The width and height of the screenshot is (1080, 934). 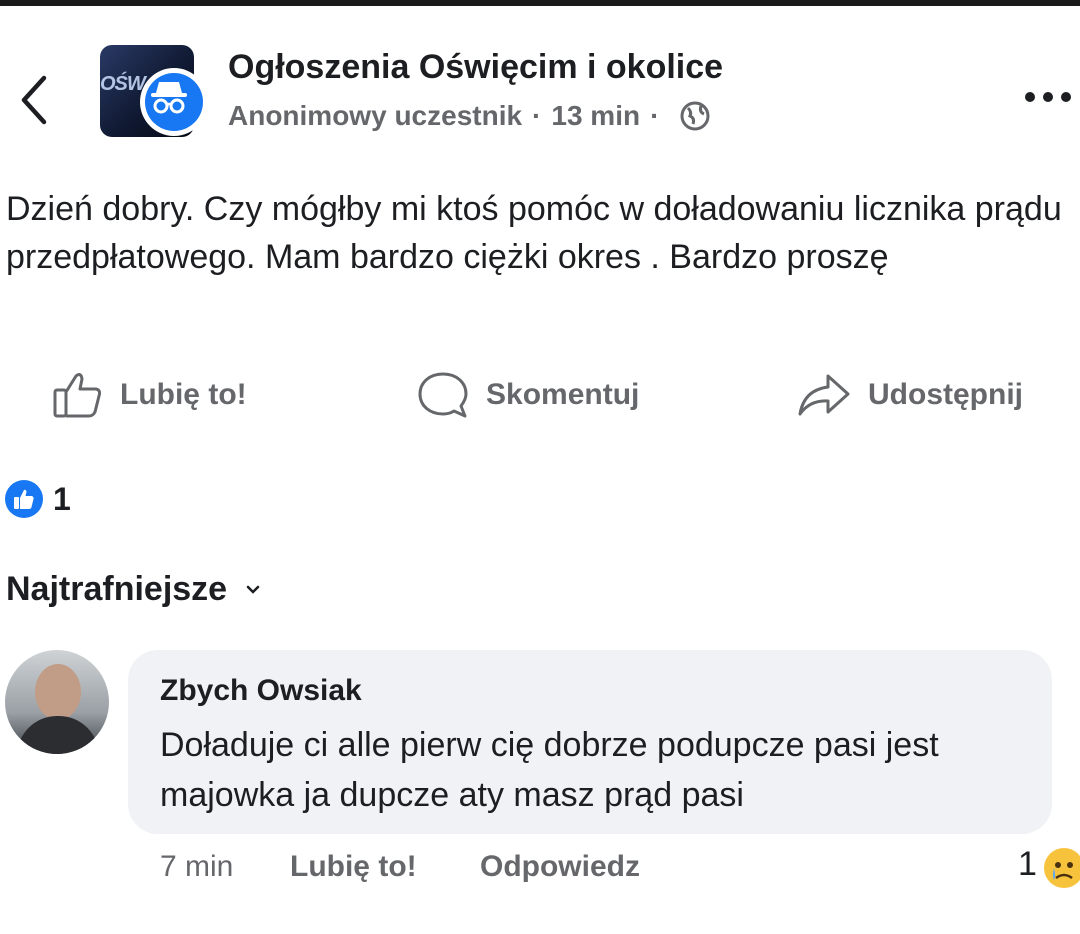 What do you see at coordinates (560, 867) in the screenshot?
I see `comment-reply-button: Odpowiedz` at bounding box center [560, 867].